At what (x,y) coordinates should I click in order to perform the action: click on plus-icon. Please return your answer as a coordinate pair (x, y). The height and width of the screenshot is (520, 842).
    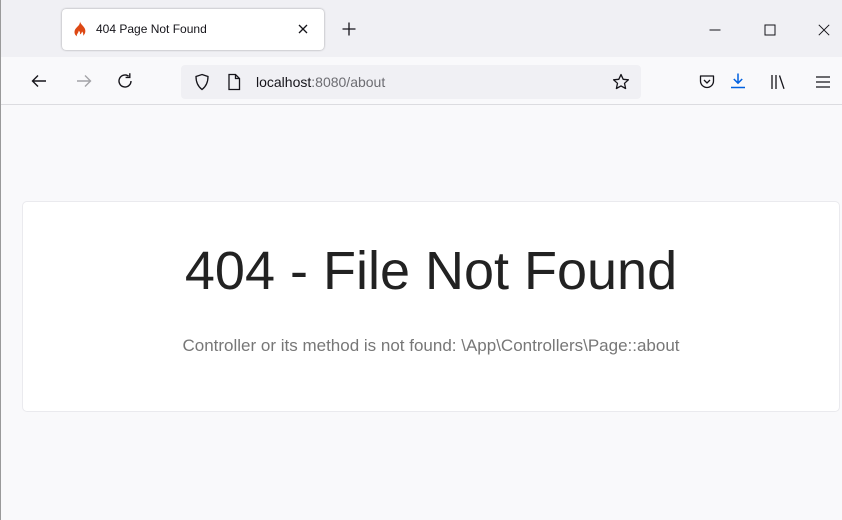
    Looking at the image, I should click on (349, 29).